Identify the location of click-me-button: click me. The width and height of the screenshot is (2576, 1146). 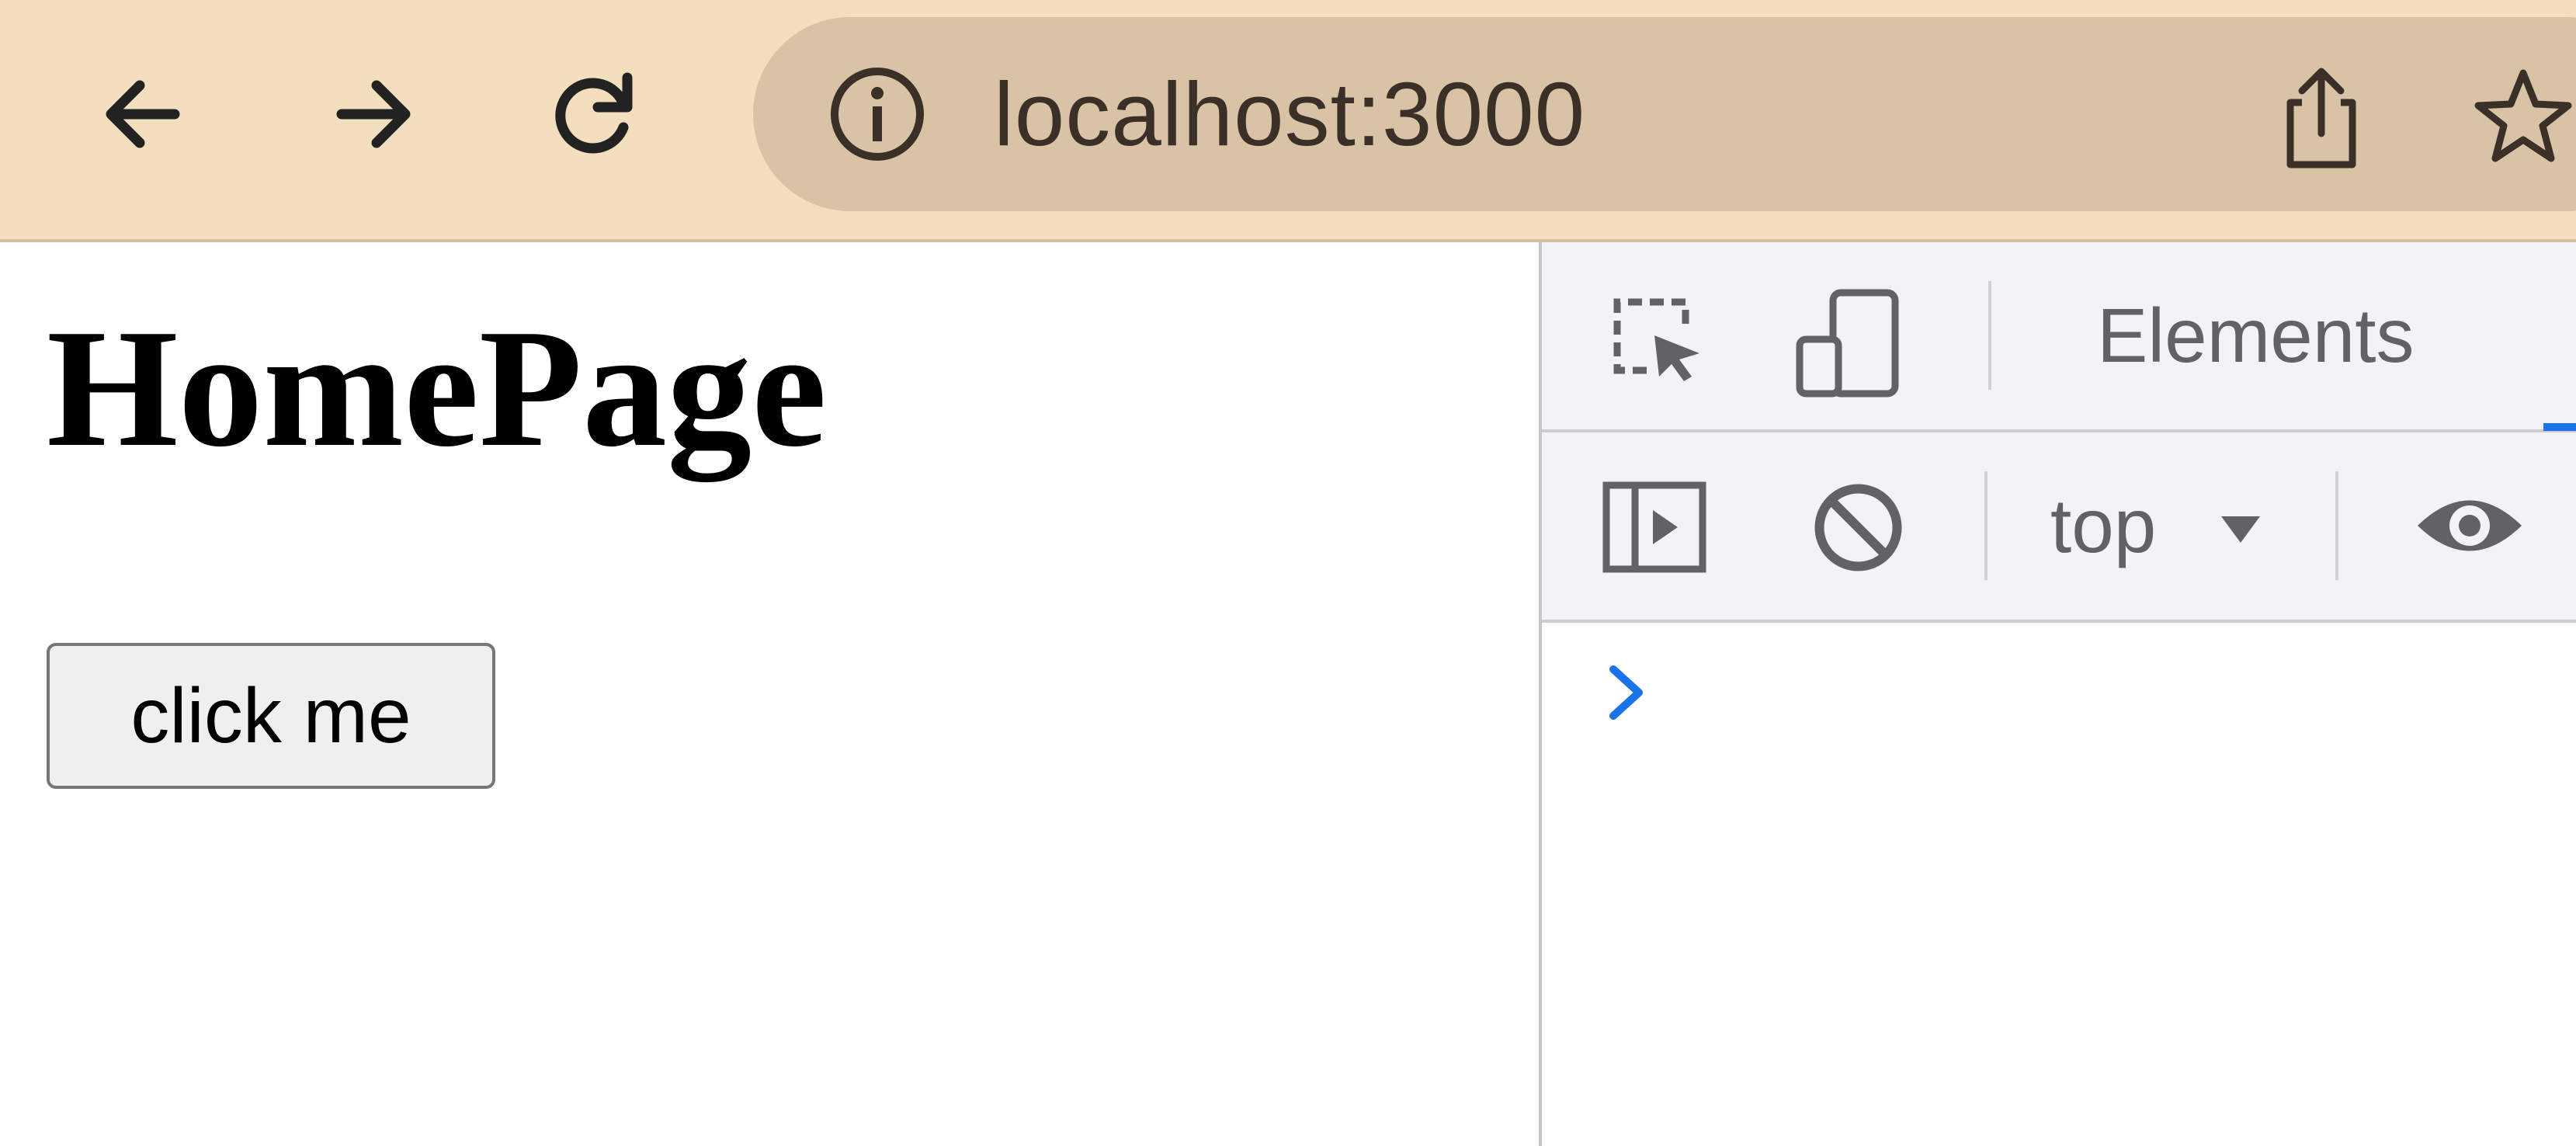
(271, 716).